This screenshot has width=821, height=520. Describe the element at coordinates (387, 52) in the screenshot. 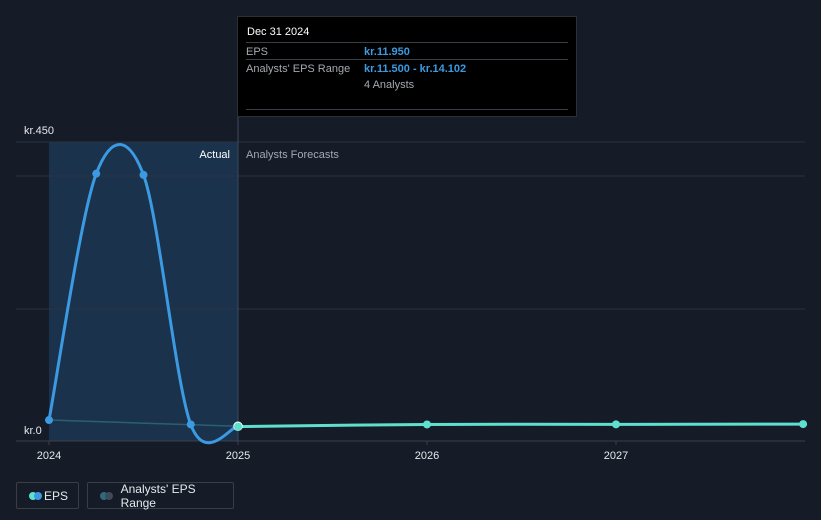

I see `tooltip-value: kr.11.950` at that location.